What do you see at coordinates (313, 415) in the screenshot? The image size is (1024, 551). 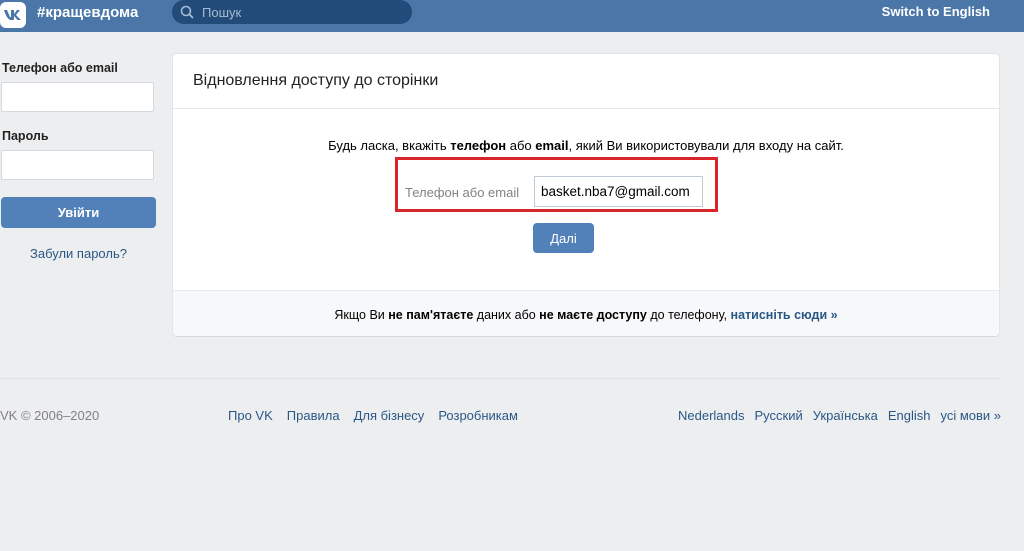 I see `footer-link-rules: Правила` at bounding box center [313, 415].